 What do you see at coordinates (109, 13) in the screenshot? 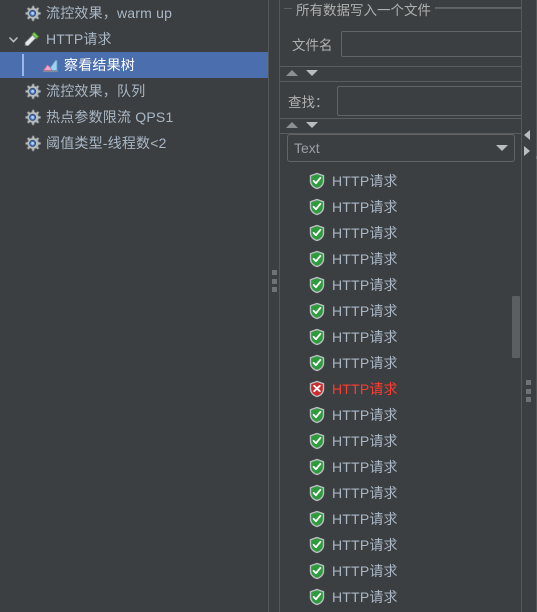
I see `tree-item-label: 流控效果，warm up` at bounding box center [109, 13].